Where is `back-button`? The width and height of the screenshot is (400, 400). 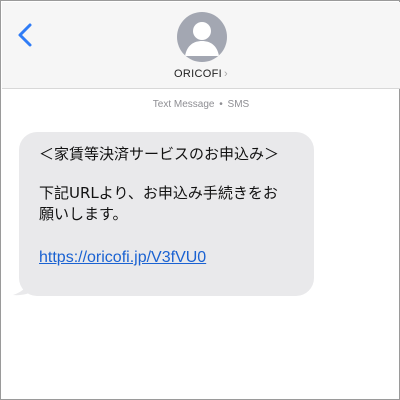
back-button is located at coordinates (26, 35).